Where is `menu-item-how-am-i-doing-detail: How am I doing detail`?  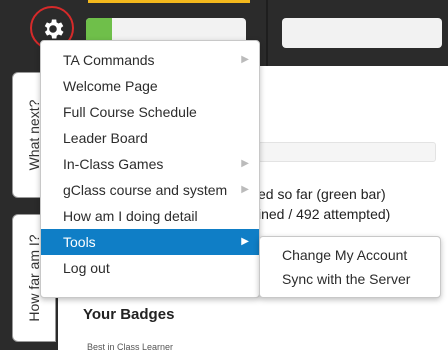
menu-item-how-am-i-doing-detail: How am I doing detail is located at coordinates (150, 216).